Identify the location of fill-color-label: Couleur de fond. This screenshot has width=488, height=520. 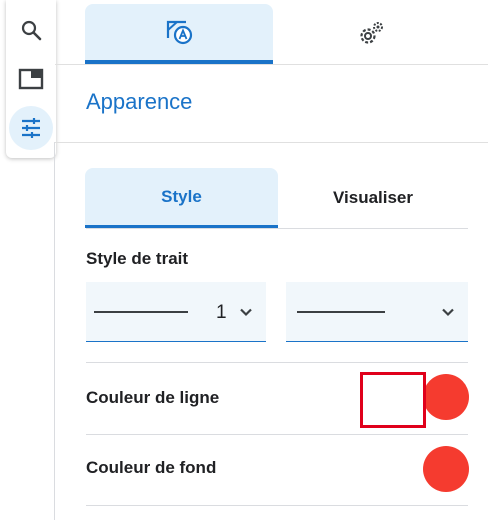
(151, 467).